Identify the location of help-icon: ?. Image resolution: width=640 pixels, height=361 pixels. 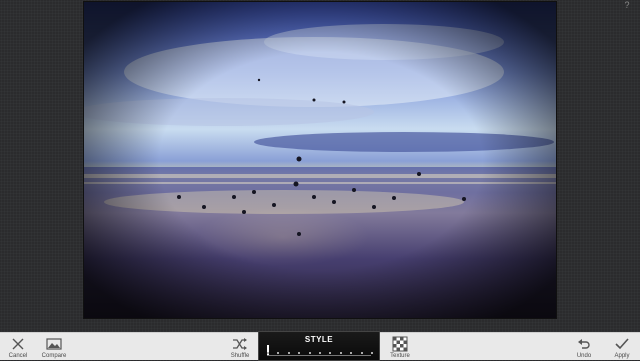
(627, 5).